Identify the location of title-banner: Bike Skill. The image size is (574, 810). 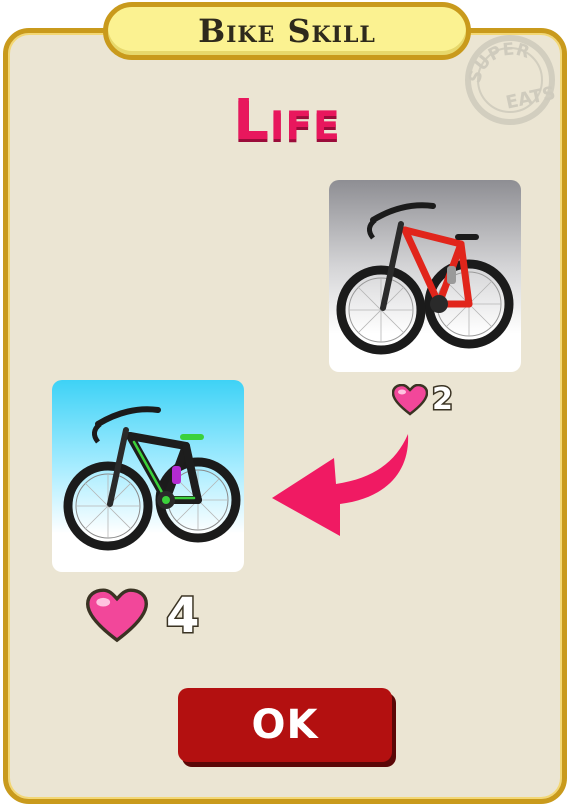
(287, 31).